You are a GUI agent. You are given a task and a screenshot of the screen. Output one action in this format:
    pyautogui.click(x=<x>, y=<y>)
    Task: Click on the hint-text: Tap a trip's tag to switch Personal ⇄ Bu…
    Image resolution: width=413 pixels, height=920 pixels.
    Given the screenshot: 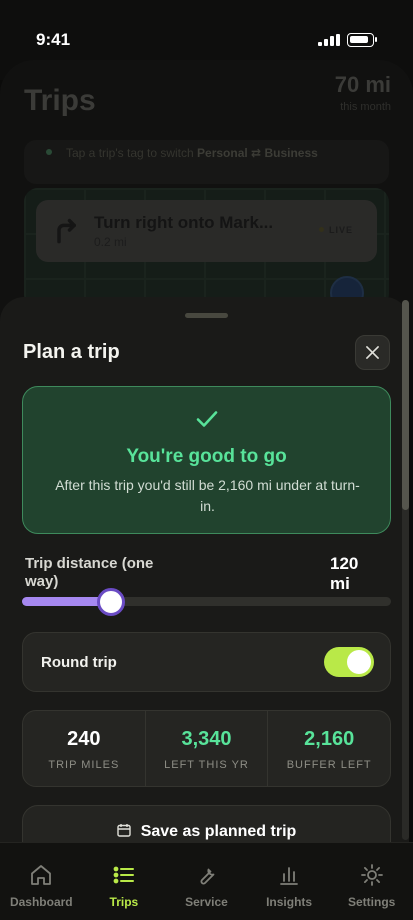 What is the action you would take?
    pyautogui.click(x=192, y=153)
    